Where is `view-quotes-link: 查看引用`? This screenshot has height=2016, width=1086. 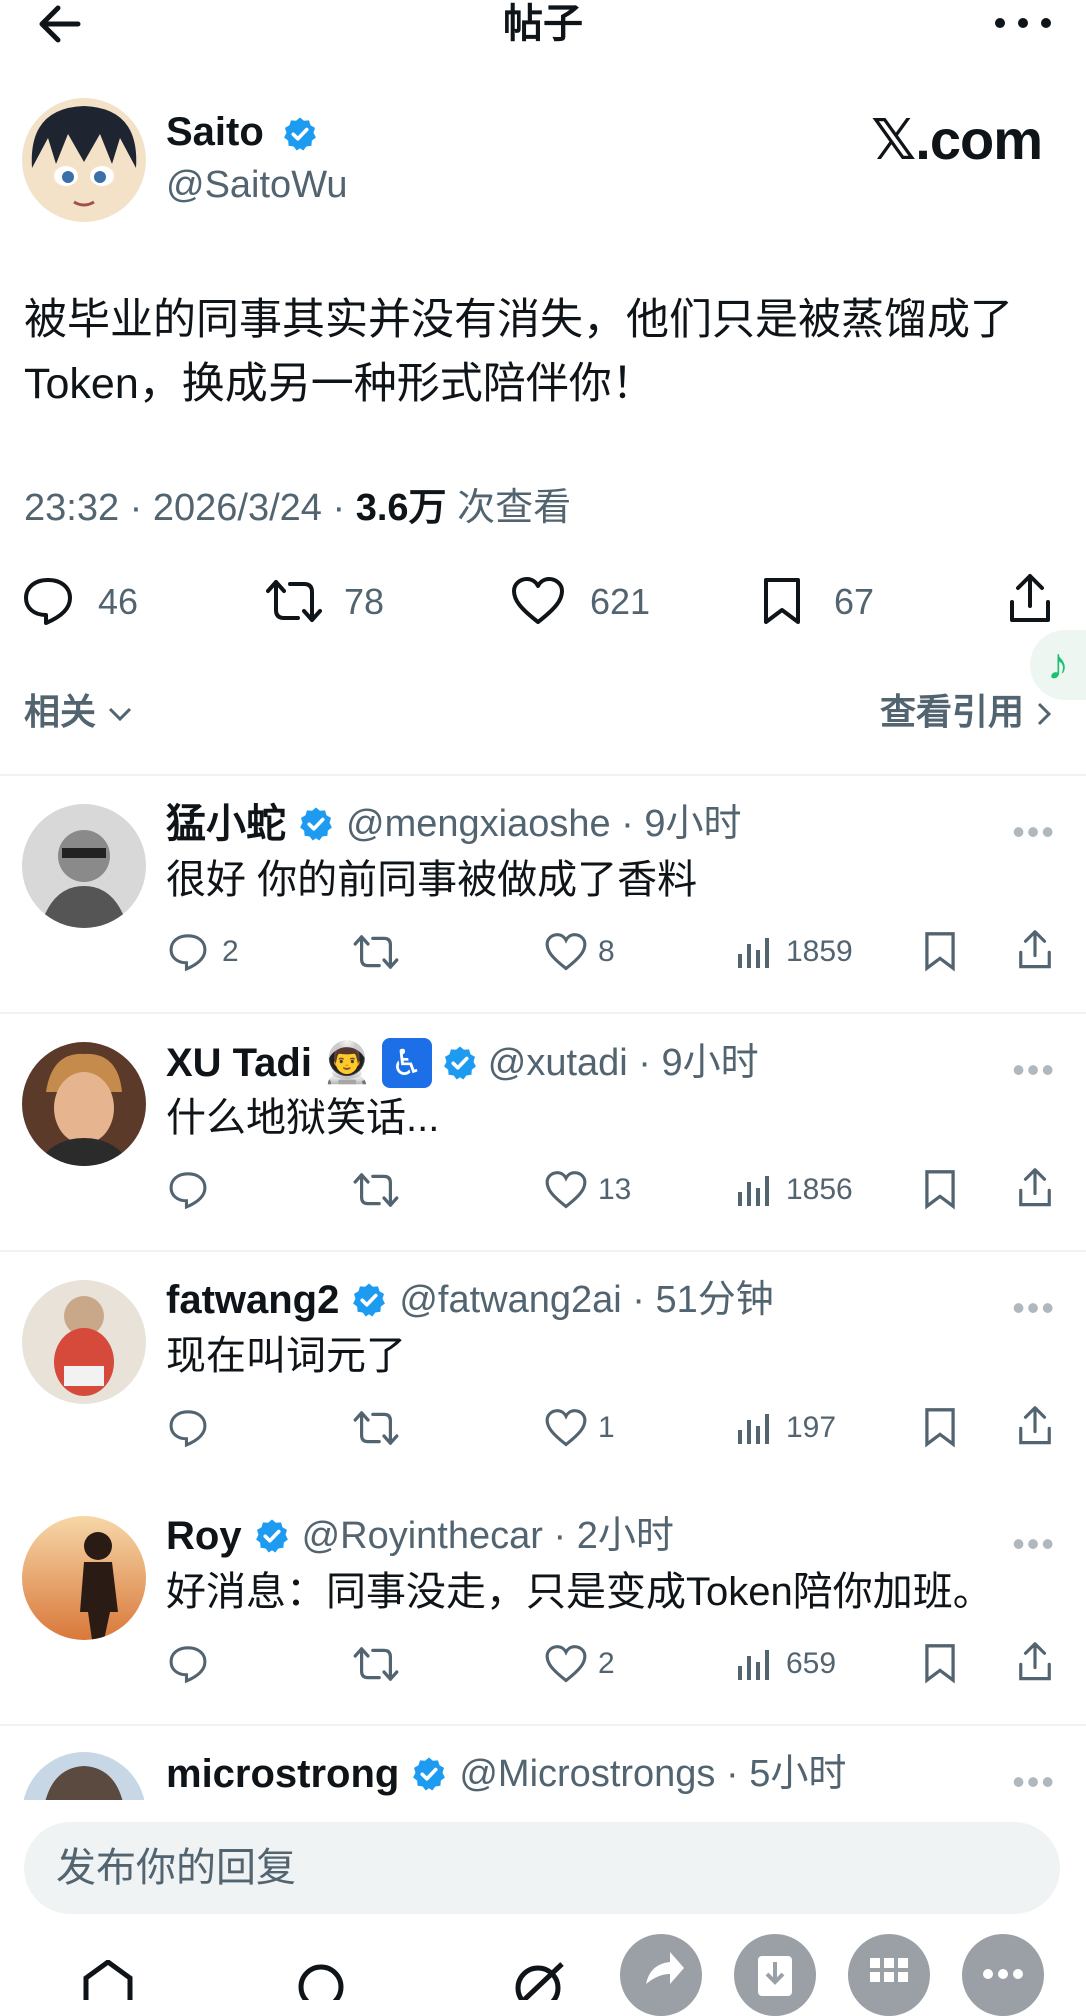
view-quotes-link: 查看引用 is located at coordinates (967, 712).